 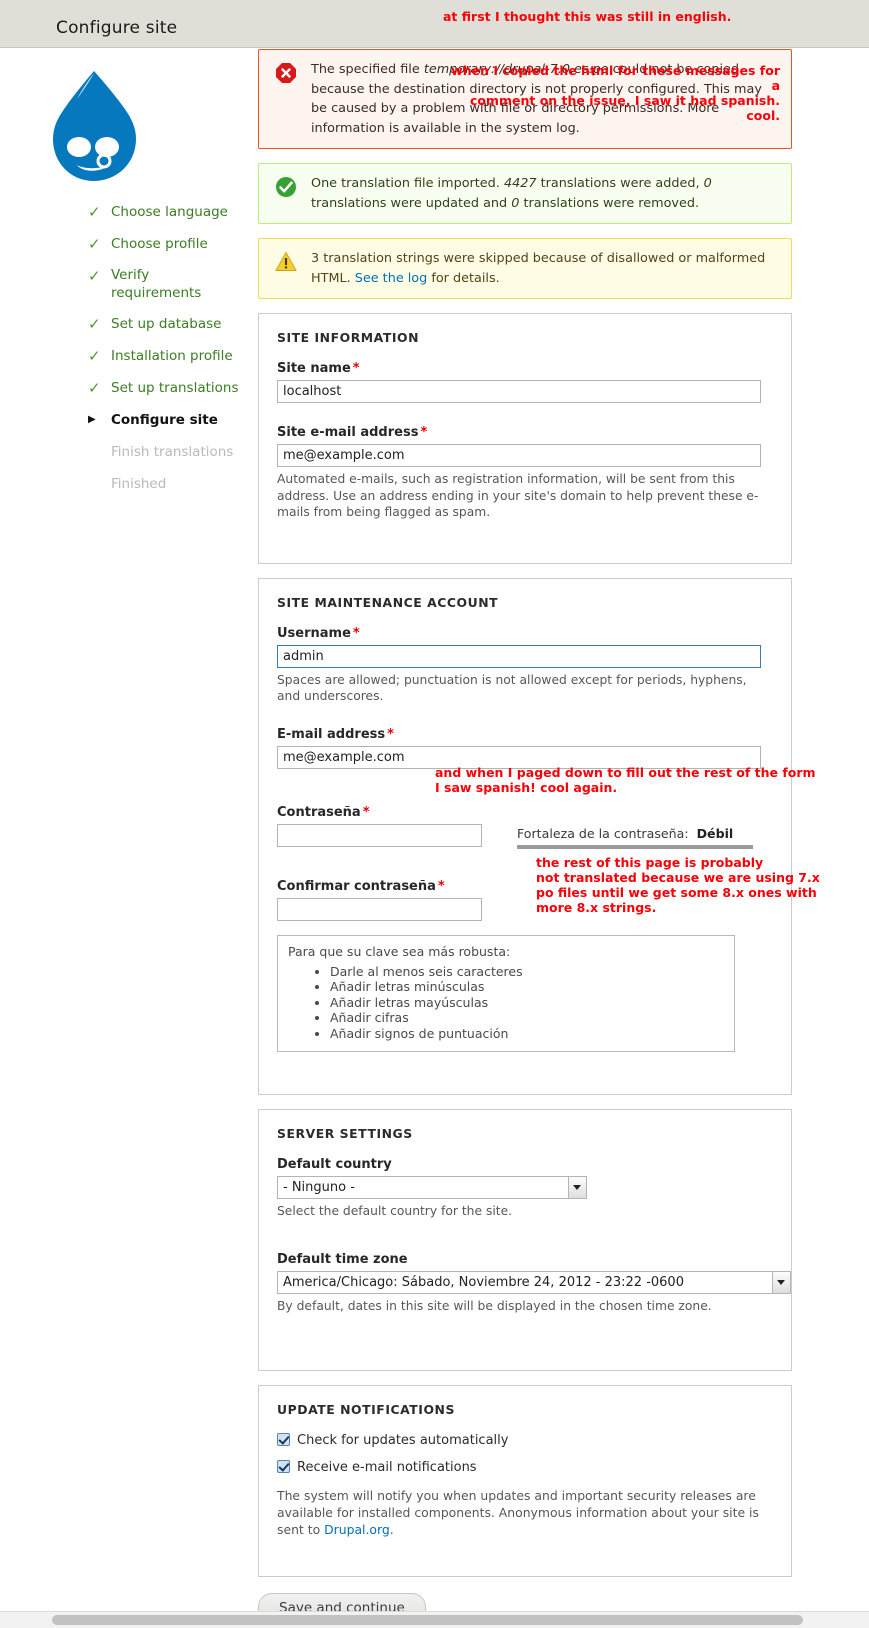 I want to click on password-label-text: Contraseña, so click(x=319, y=812).